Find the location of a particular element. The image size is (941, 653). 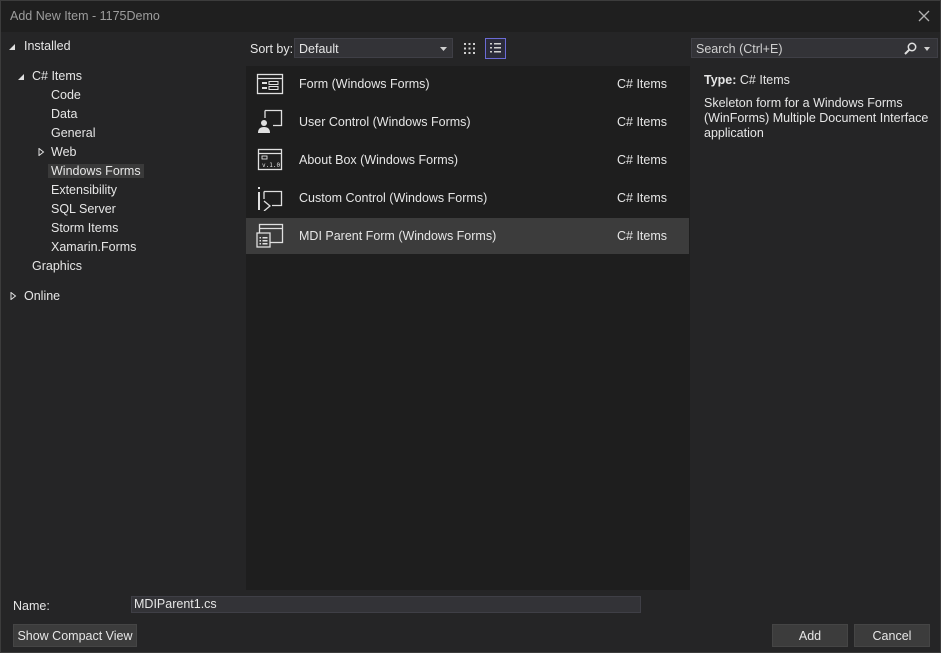

search-icon is located at coordinates (910, 48).